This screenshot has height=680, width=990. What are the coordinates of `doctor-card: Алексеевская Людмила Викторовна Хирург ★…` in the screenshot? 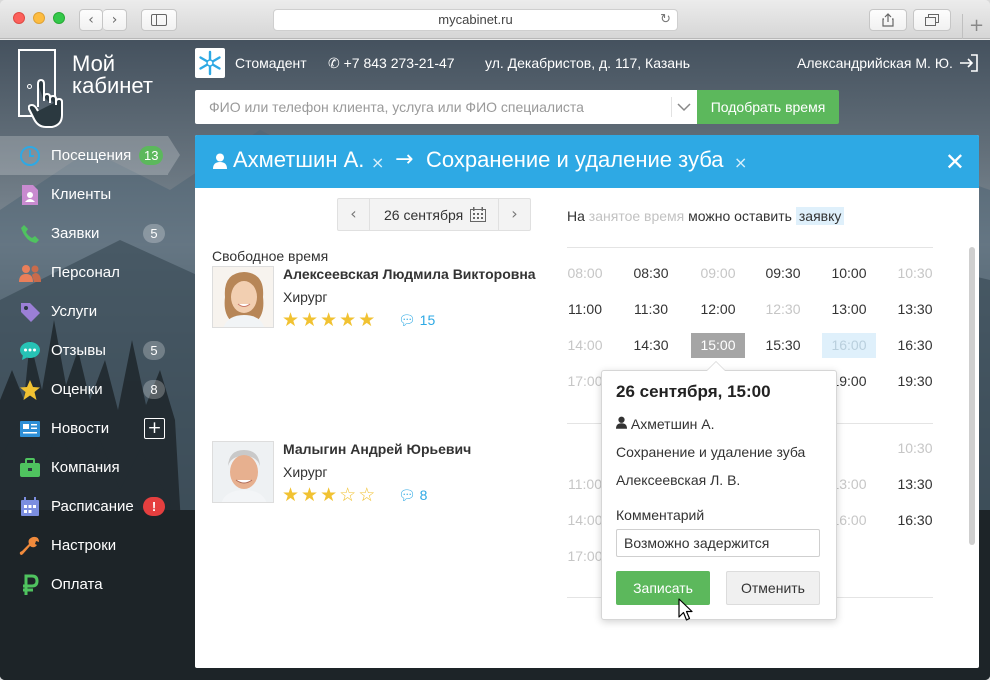 It's located at (387, 301).